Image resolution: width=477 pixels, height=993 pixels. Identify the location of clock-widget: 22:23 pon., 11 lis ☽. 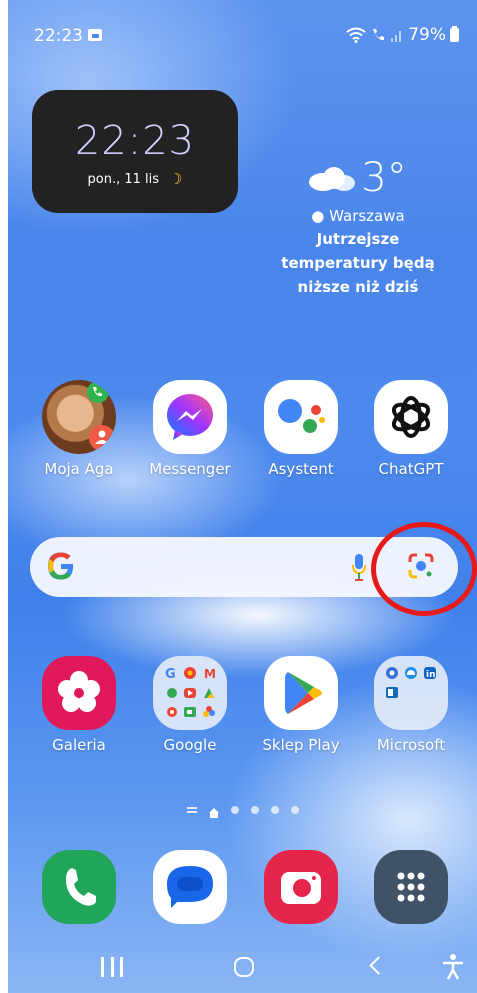
(135, 151).